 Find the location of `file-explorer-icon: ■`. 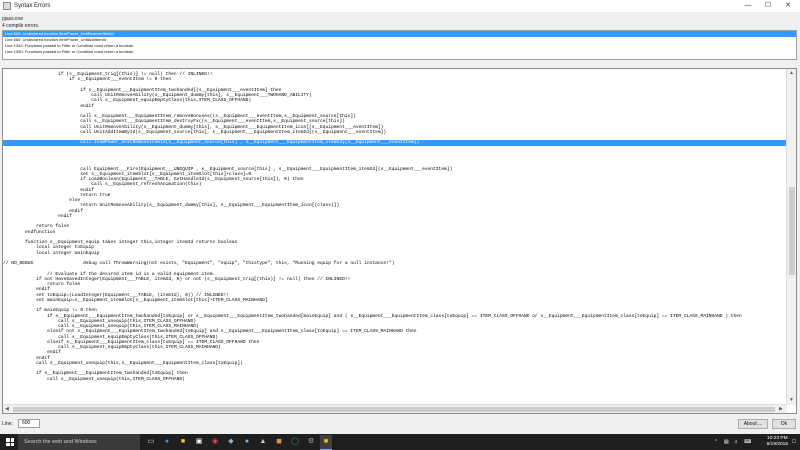

file-explorer-icon: ■ is located at coordinates (183, 442).